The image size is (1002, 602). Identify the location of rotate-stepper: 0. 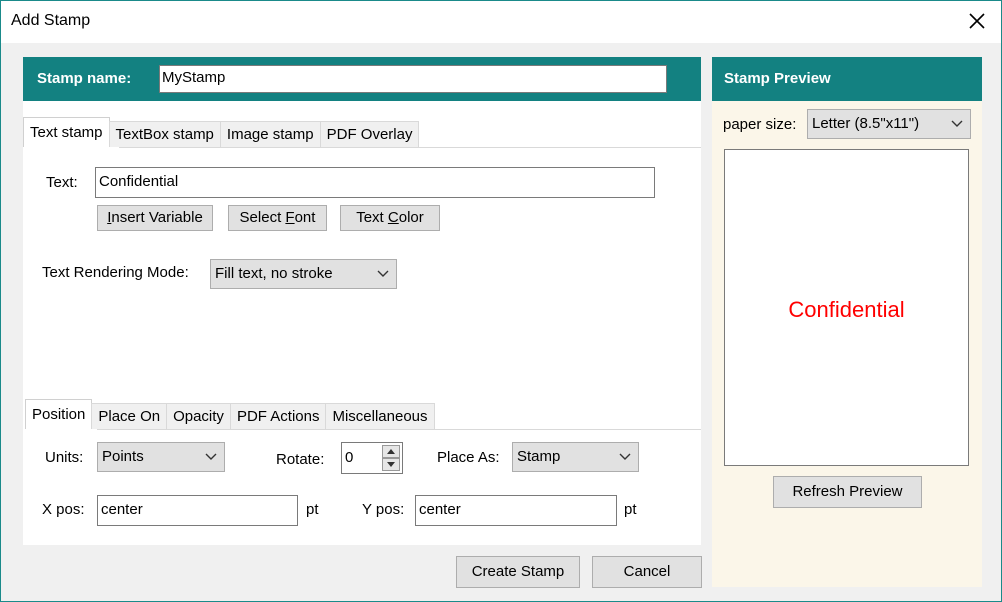
(372, 458).